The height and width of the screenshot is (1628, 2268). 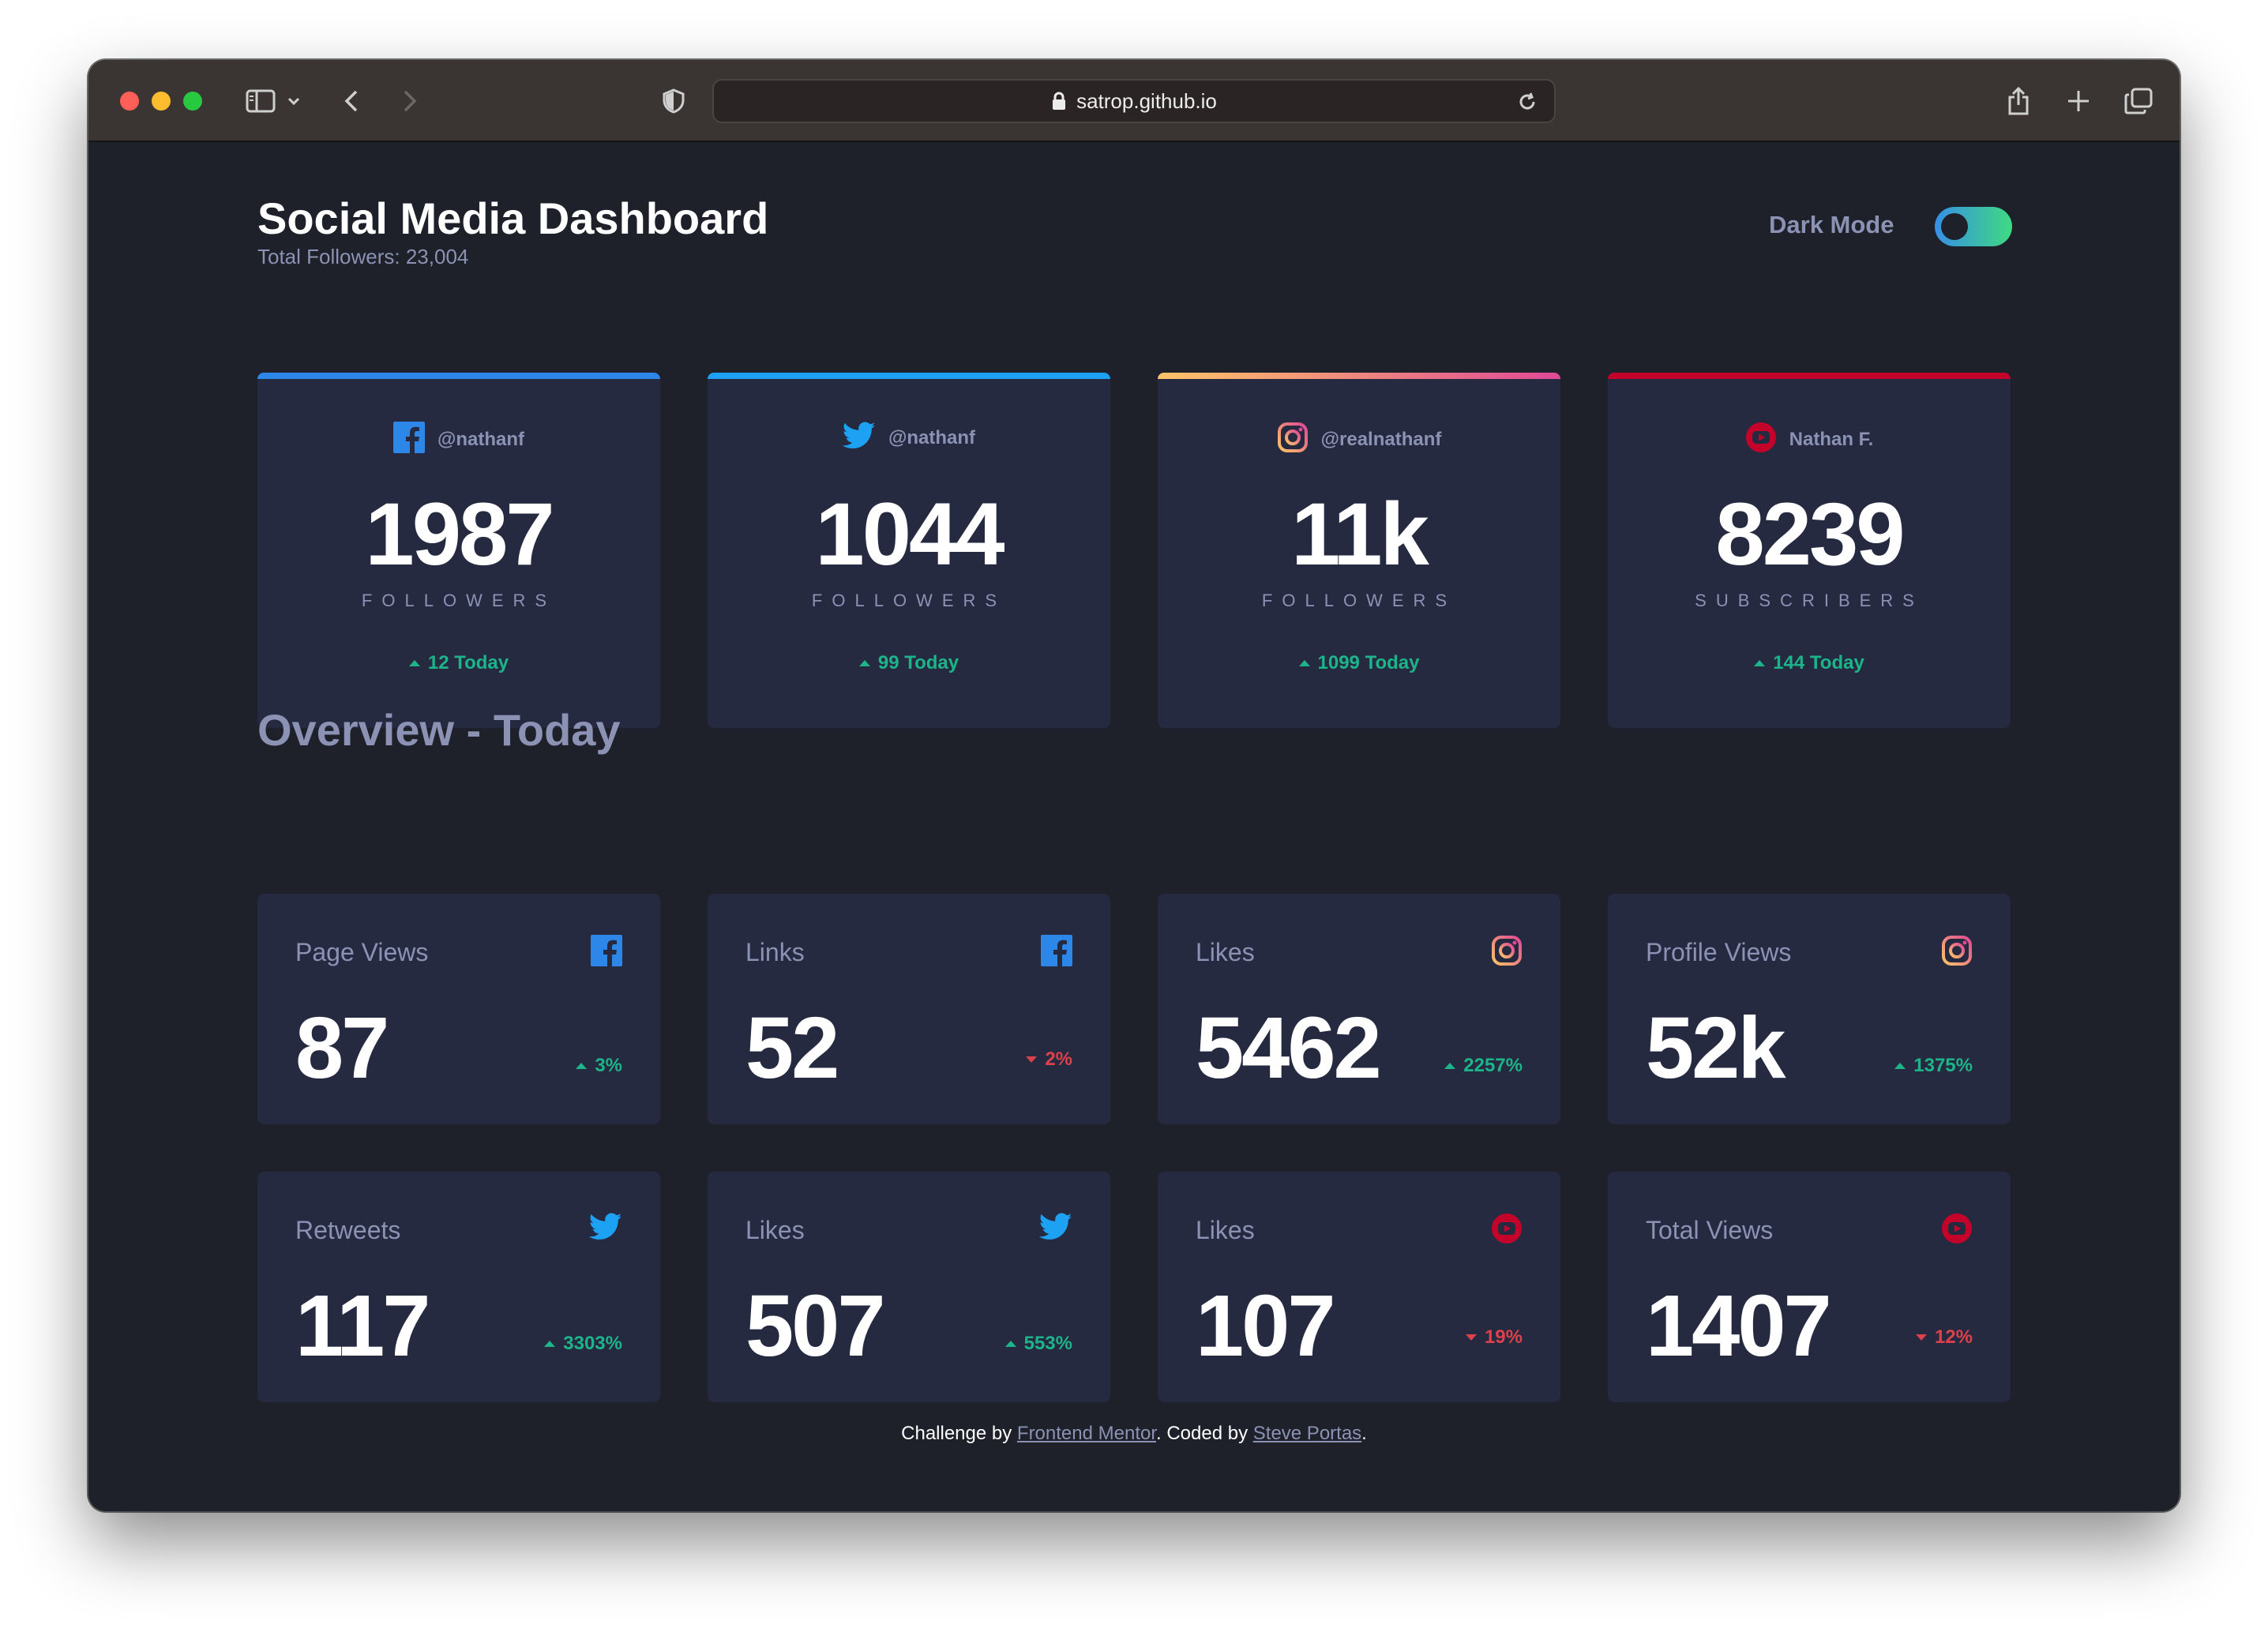 I want to click on change-text: 2%, so click(x=1058, y=1059).